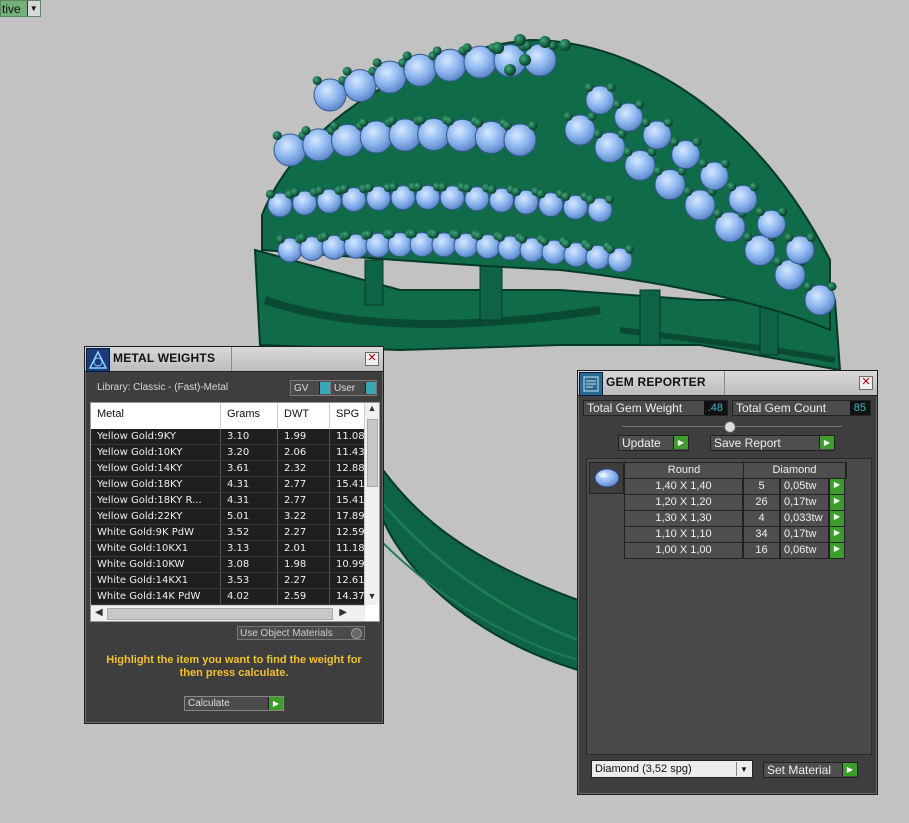 The height and width of the screenshot is (823, 909). Describe the element at coordinates (347, 564) in the screenshot. I see `table-cell: 10.99` at that location.